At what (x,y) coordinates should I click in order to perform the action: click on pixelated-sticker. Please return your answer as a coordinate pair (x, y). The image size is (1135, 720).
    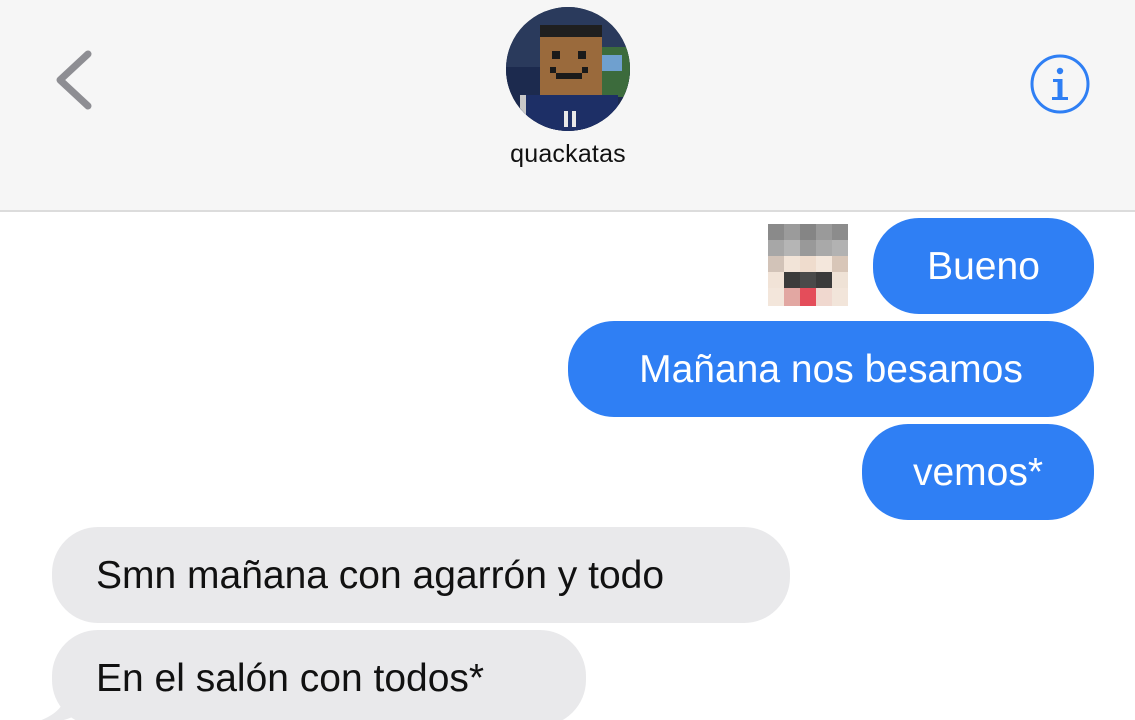
    Looking at the image, I should click on (808, 265).